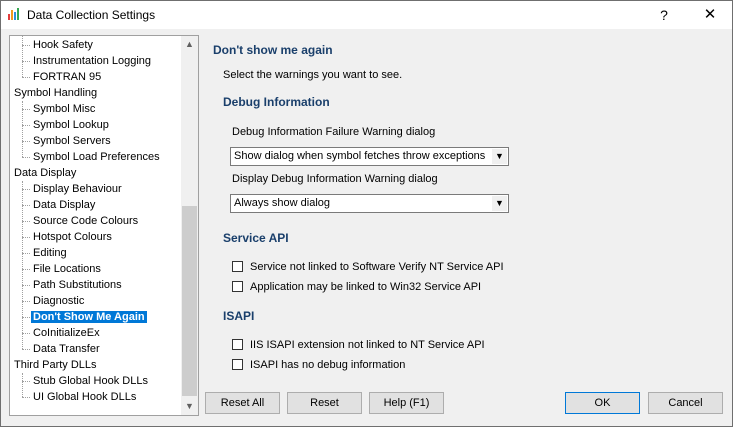 This screenshot has height=427, width=733. I want to click on tree-item-label: Stub Global Hook DLLs, so click(90, 381).